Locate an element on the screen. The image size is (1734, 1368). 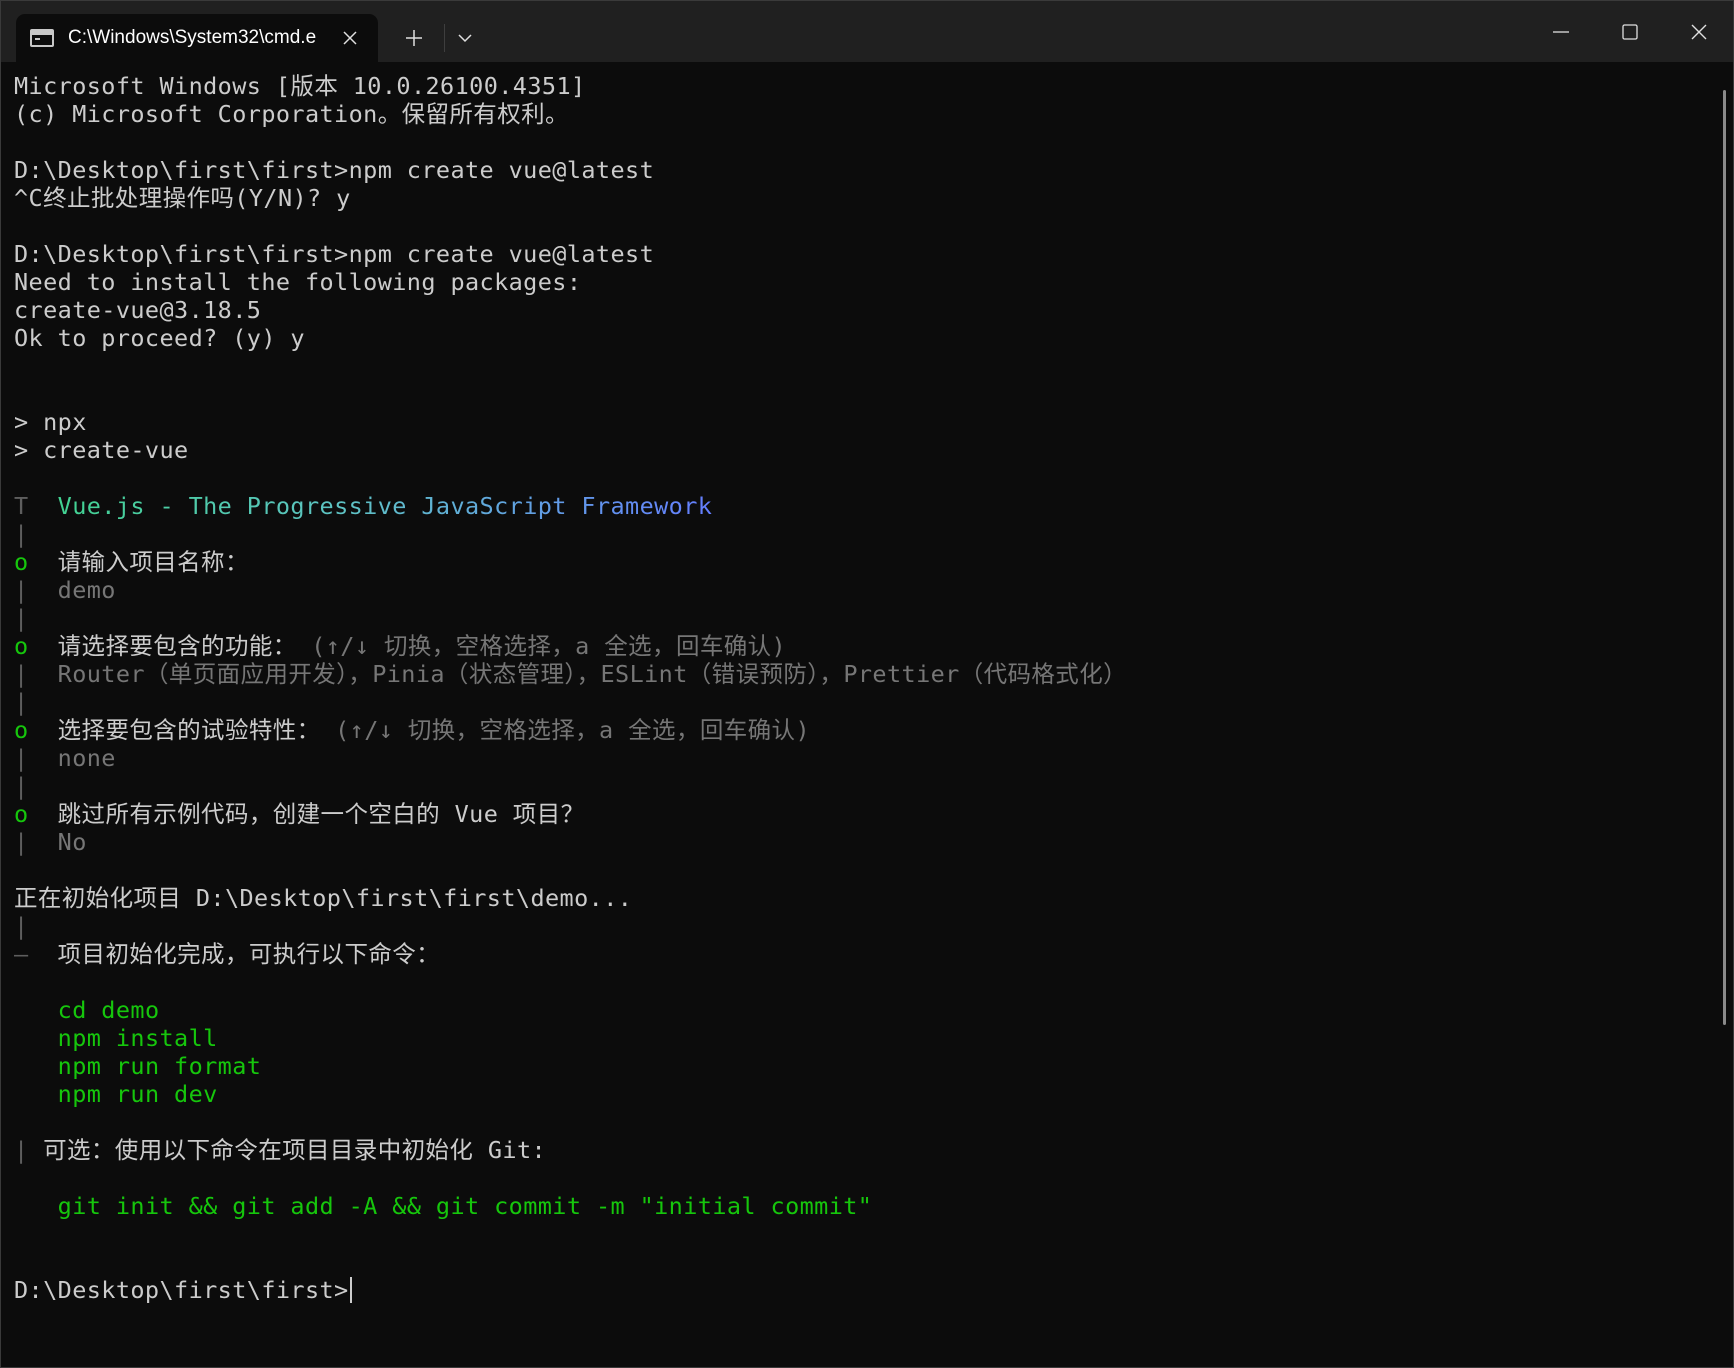
terminal-line: Microsoft Windows [版本 10.0.26100.4351] is located at coordinates (300, 86).